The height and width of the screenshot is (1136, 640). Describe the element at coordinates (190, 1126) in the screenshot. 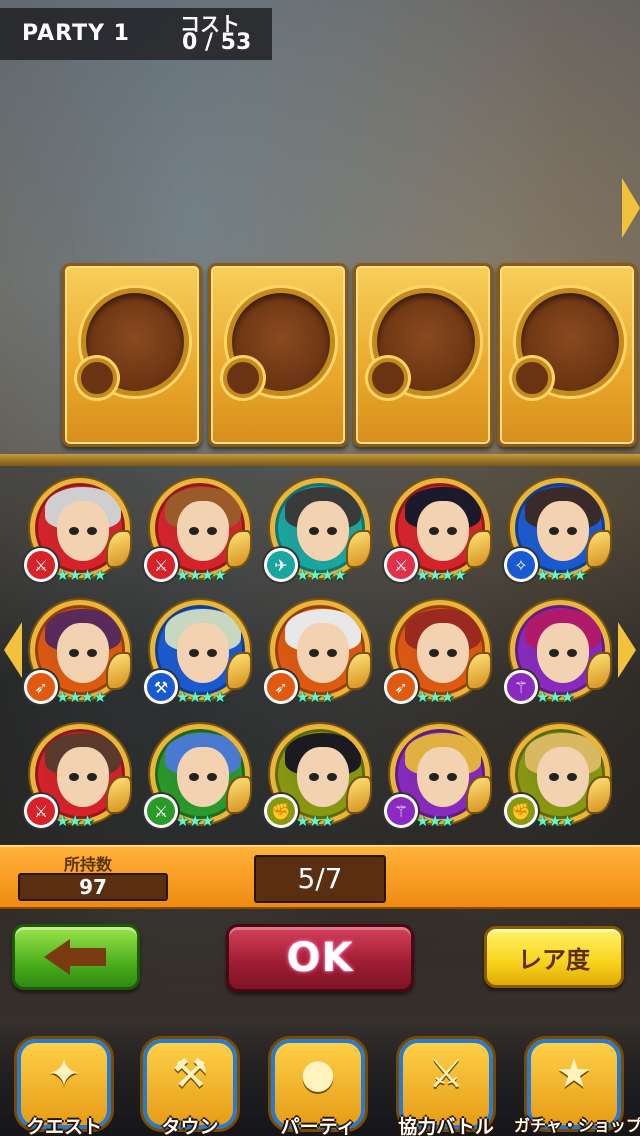

I see `nav-item-label: タウン` at that location.